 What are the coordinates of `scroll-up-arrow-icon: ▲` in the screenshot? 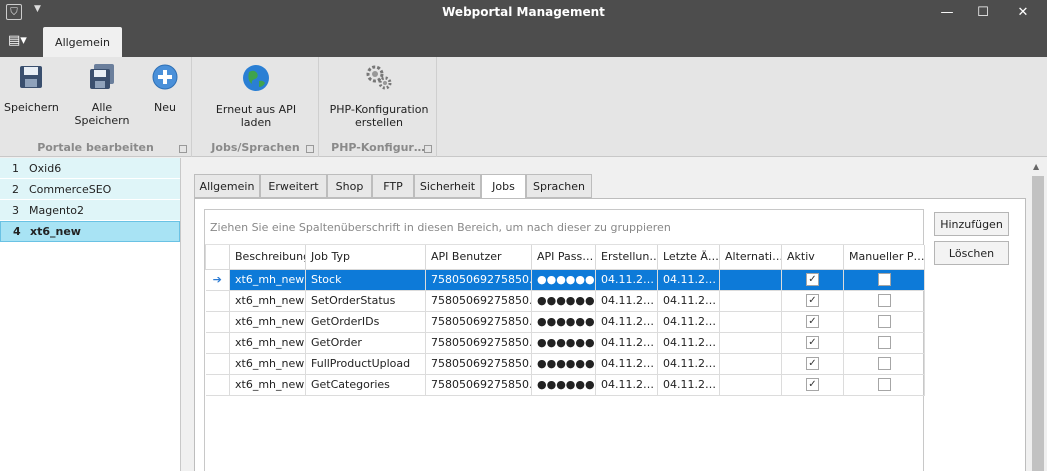 It's located at (1036, 166).